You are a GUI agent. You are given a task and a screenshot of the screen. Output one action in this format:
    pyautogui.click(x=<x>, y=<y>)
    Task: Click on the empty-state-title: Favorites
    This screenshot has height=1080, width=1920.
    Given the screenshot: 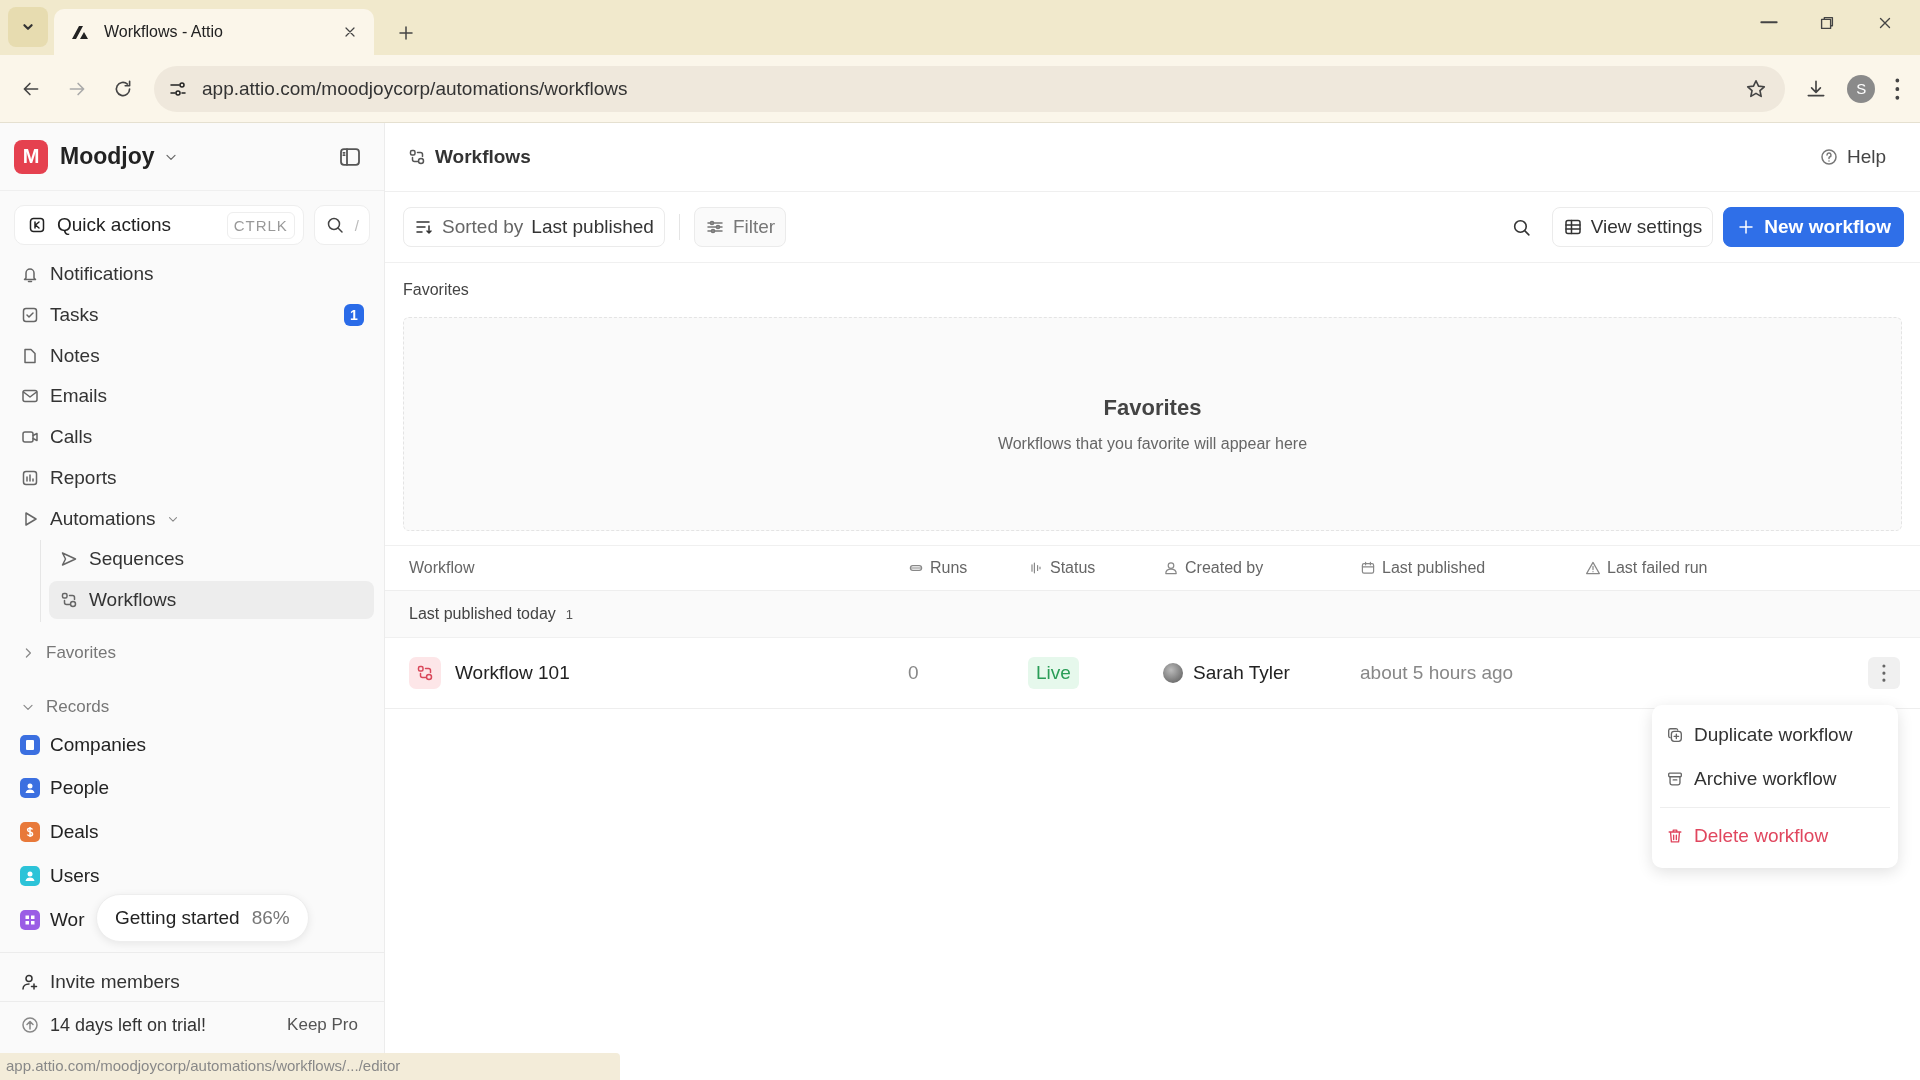 What is the action you would take?
    pyautogui.click(x=1152, y=408)
    